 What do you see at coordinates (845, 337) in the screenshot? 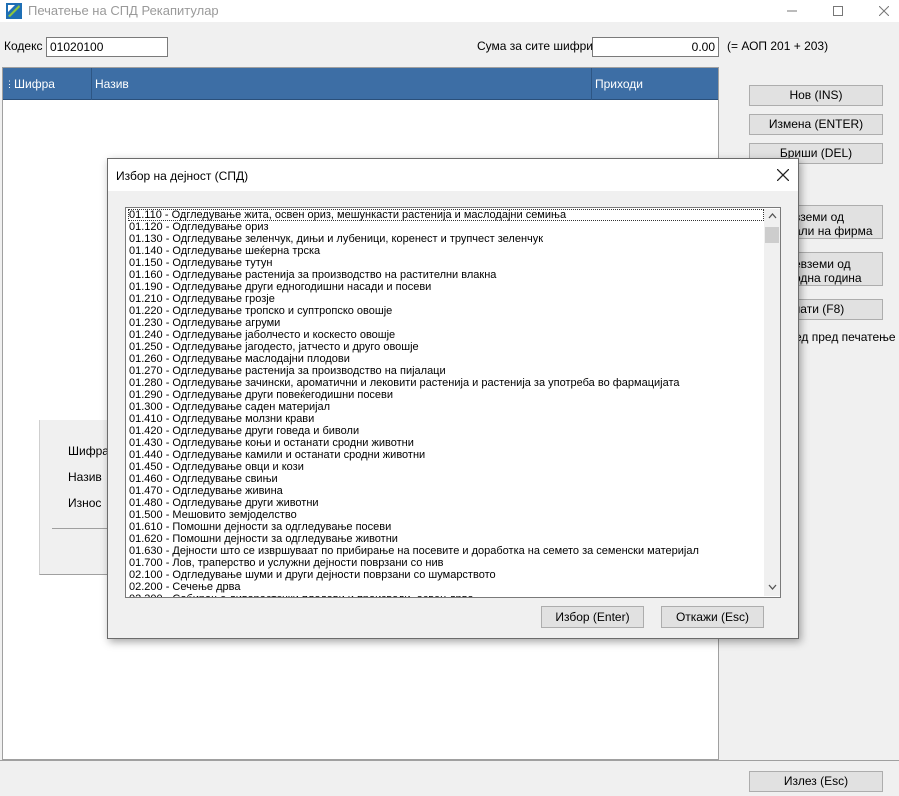
I see `preview-checkbox-label: ед пред печатење` at bounding box center [845, 337].